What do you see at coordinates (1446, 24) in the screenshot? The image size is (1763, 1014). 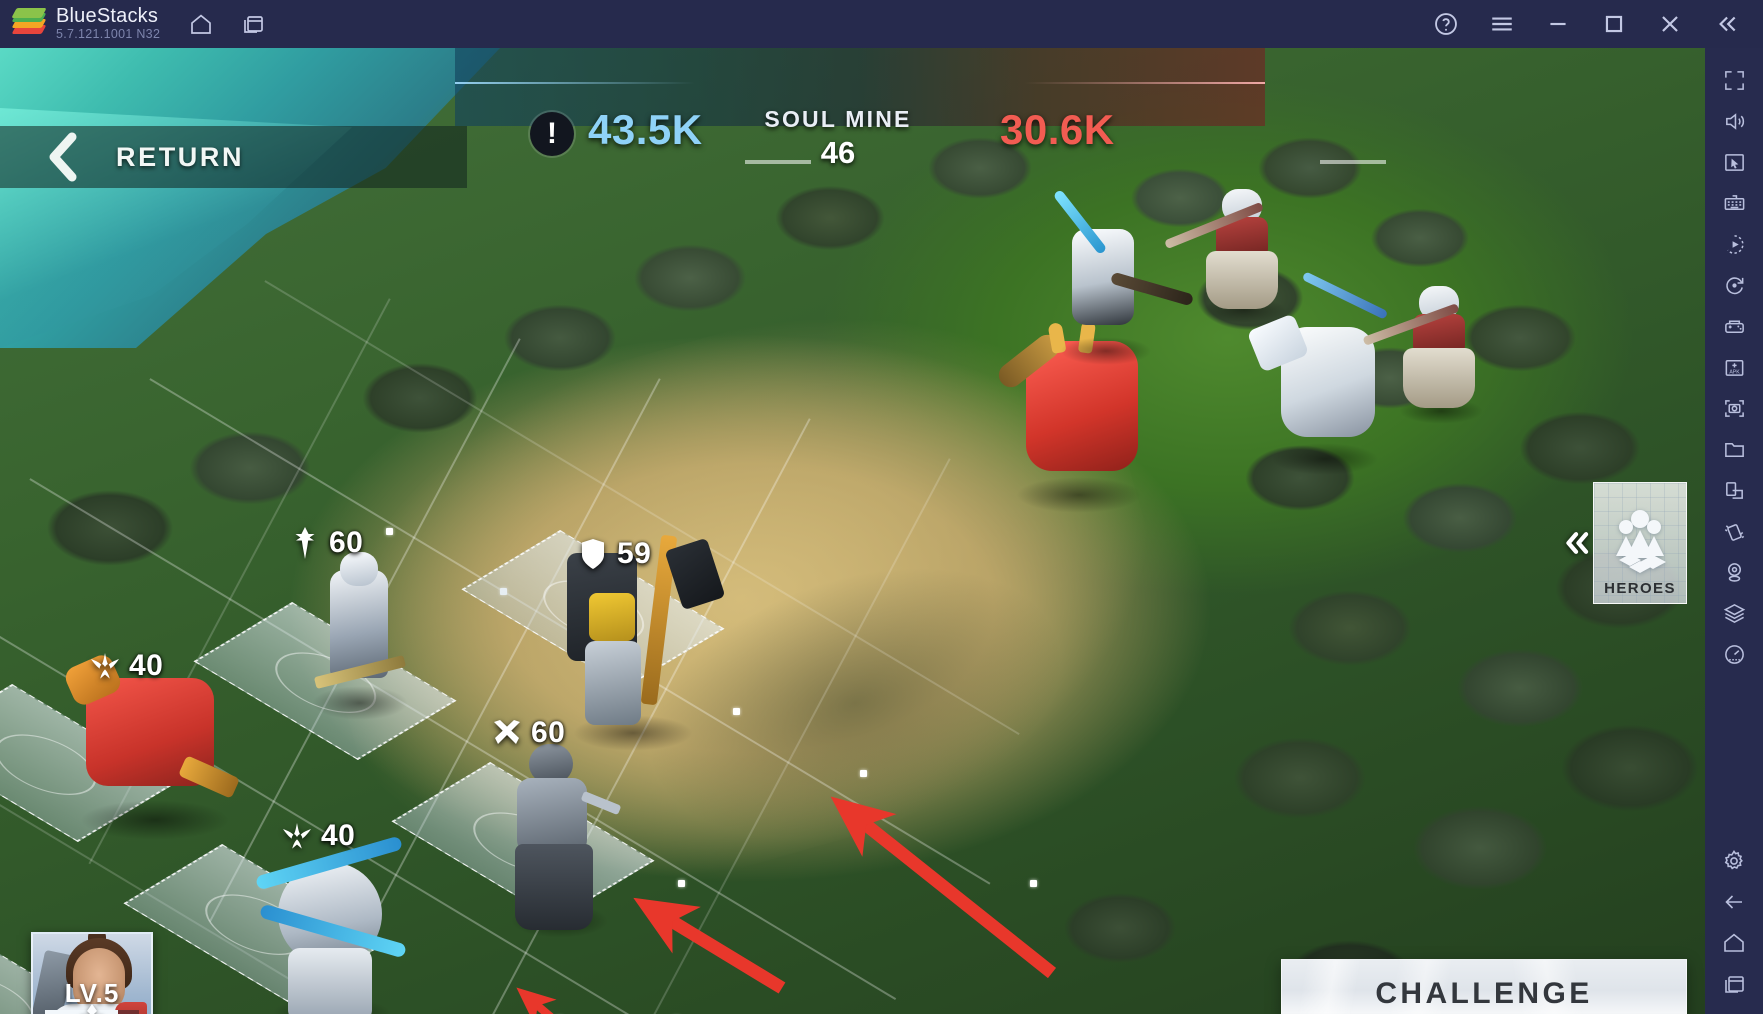 I see `help-icon` at bounding box center [1446, 24].